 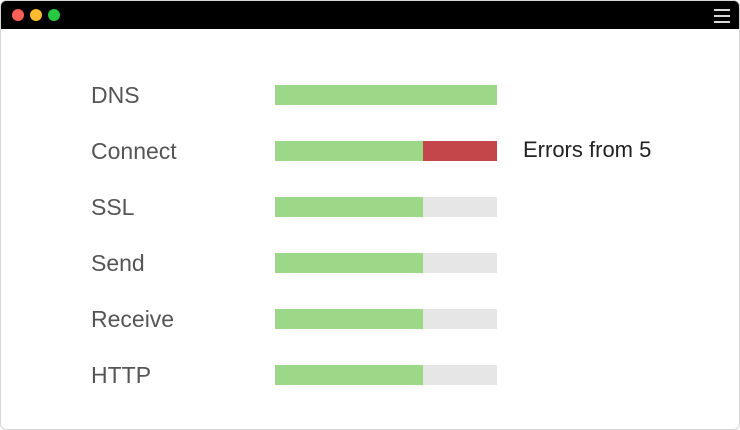 What do you see at coordinates (18, 15) in the screenshot?
I see `close-window-icon` at bounding box center [18, 15].